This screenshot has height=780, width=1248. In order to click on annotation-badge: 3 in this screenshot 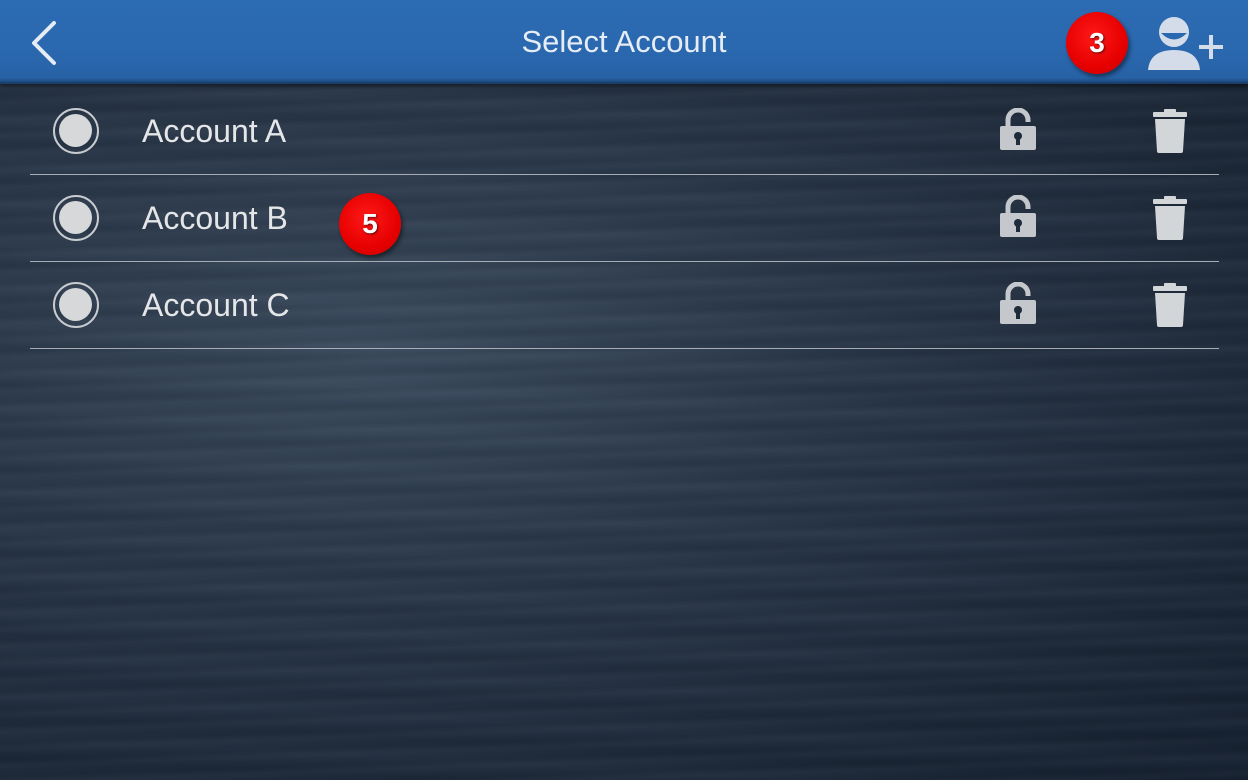, I will do `click(1097, 43)`.